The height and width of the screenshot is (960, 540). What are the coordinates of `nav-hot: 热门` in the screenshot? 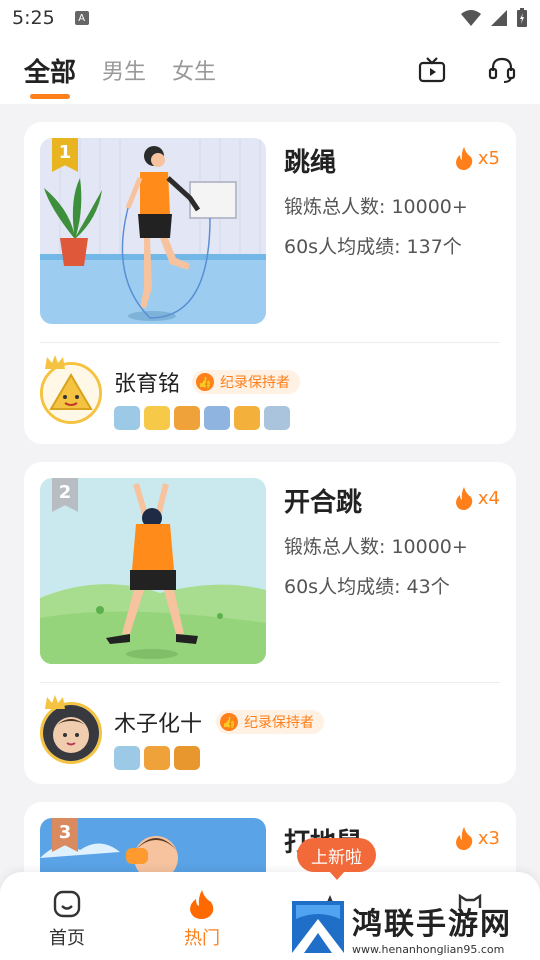 It's located at (202, 919).